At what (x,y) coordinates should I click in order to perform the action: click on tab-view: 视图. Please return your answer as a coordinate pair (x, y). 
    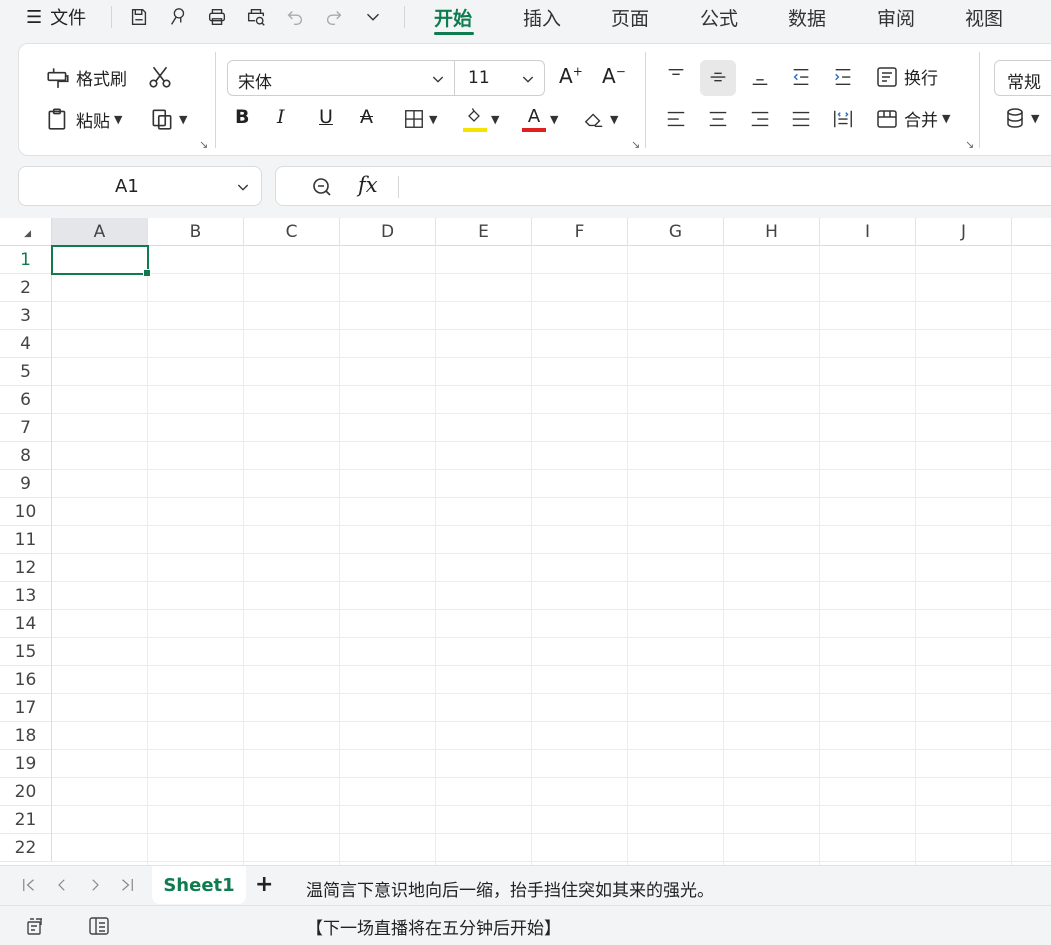
    Looking at the image, I should click on (984, 17).